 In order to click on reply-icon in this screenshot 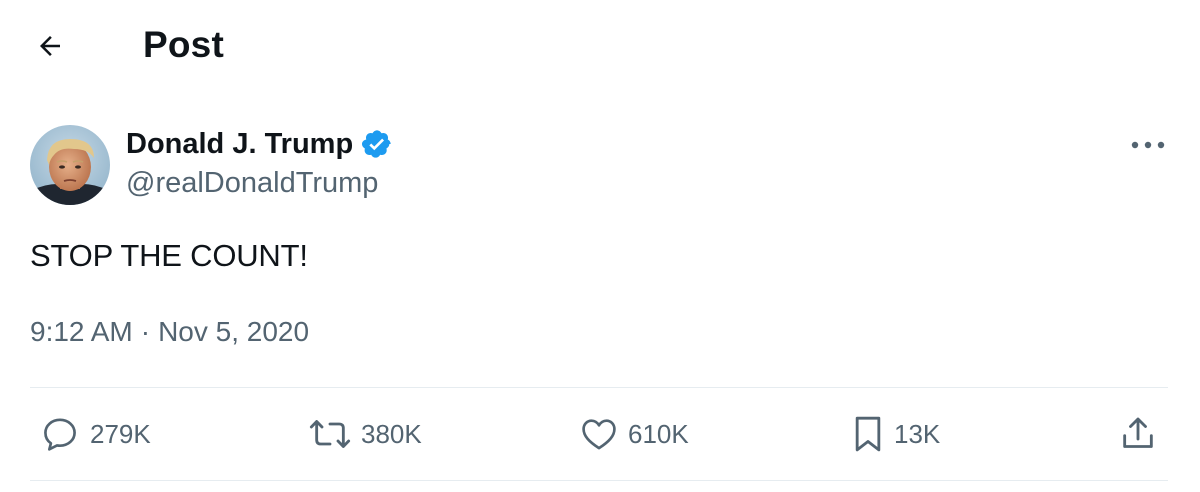, I will do `click(60, 434)`.